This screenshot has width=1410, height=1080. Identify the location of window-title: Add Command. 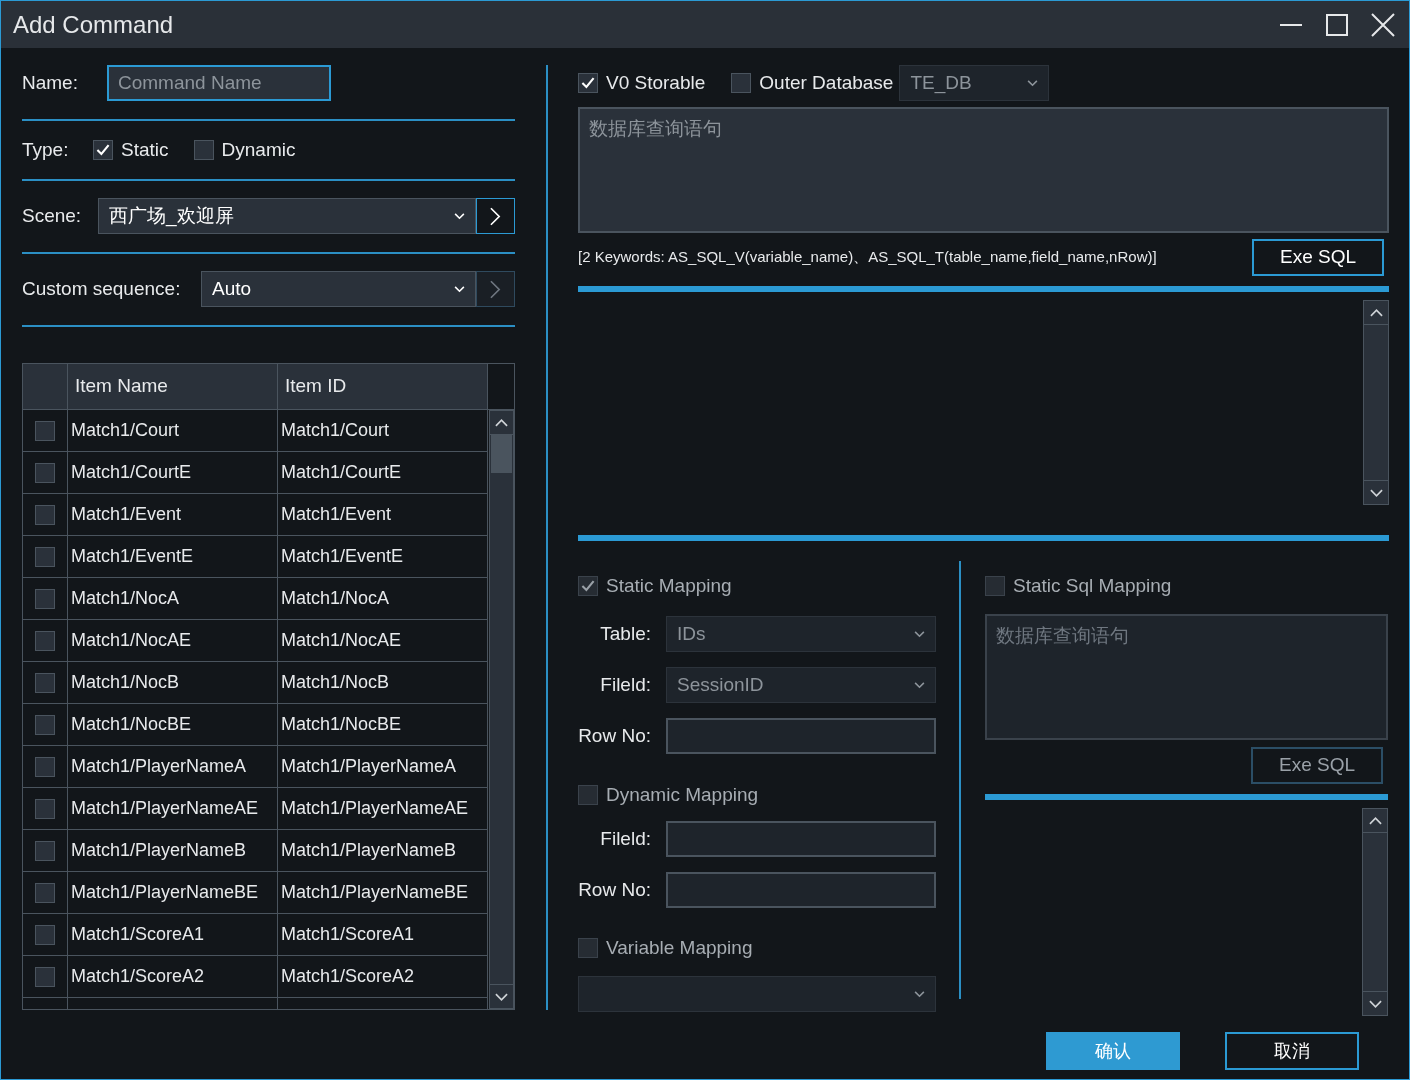
(93, 24).